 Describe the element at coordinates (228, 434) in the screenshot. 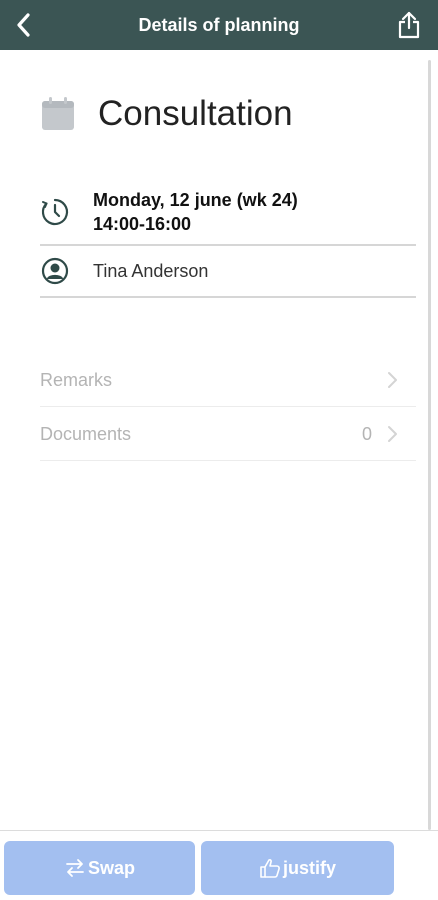

I see `documents-row: Documents 0` at that location.